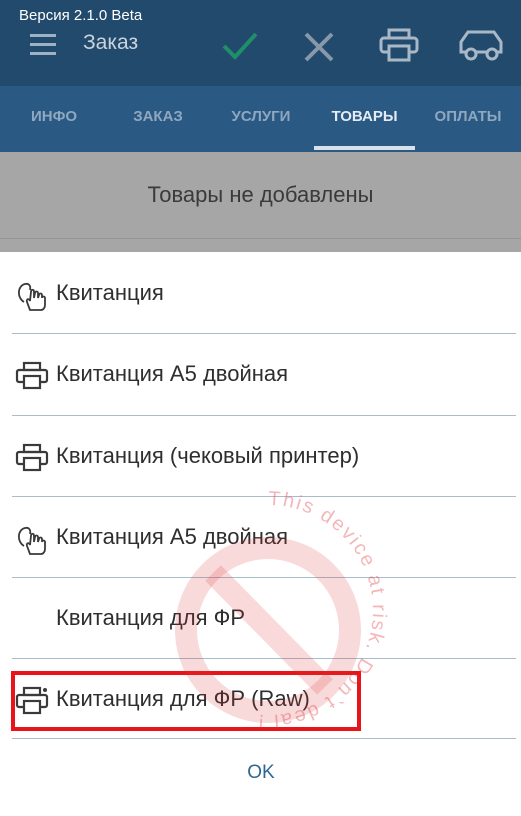 This screenshot has height=816, width=521. What do you see at coordinates (186, 701) in the screenshot?
I see `selection-highlight` at bounding box center [186, 701].